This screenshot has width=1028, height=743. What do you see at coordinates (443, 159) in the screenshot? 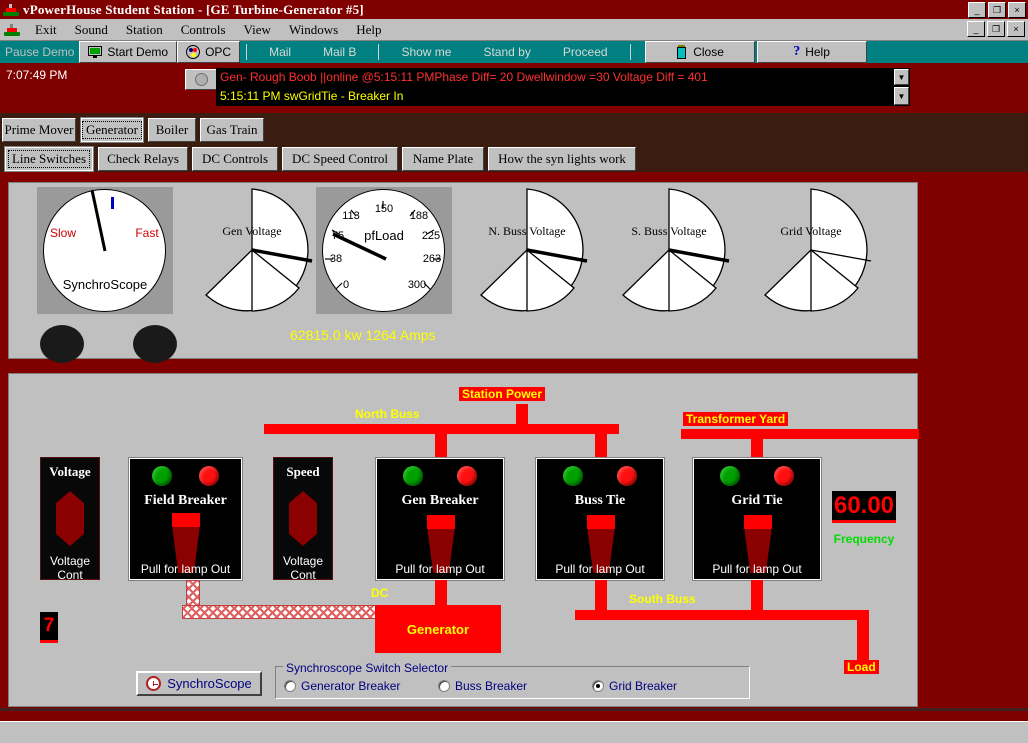
I see `tab-name-plate: Name Plate` at bounding box center [443, 159].